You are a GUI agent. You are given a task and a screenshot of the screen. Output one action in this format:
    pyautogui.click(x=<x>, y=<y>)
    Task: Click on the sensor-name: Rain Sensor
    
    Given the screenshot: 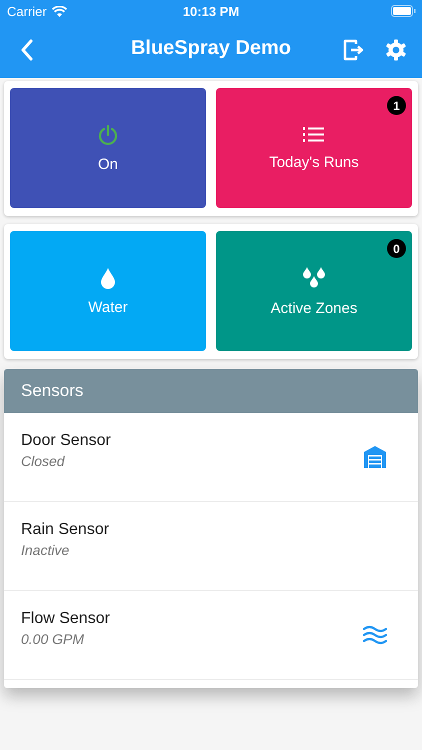 What is the action you would take?
    pyautogui.click(x=65, y=529)
    